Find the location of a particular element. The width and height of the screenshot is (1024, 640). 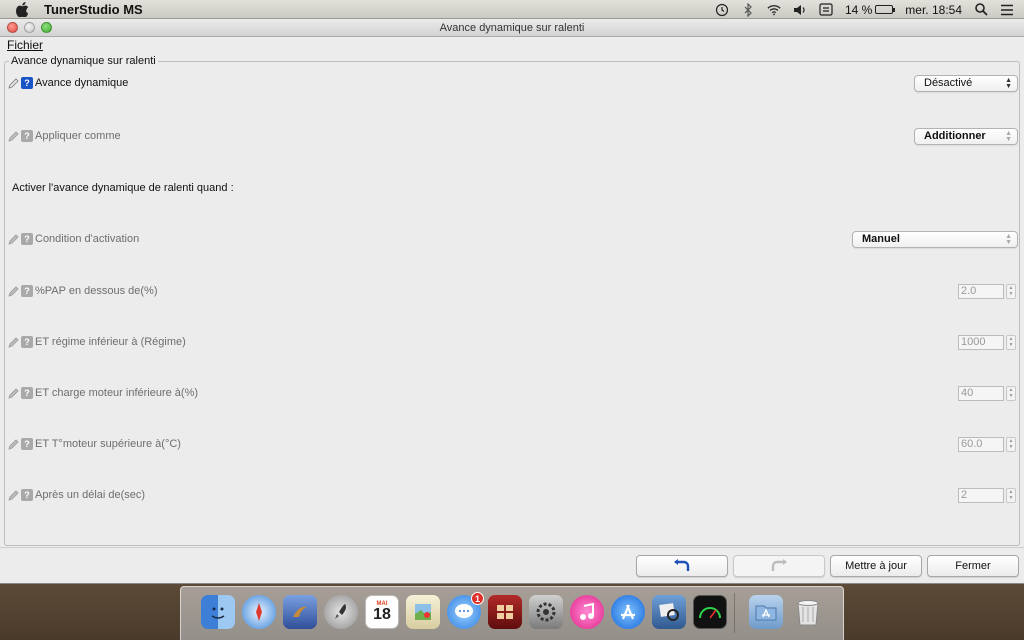

panel-legend: Avance dynamique sur ralenti is located at coordinates (83, 61).